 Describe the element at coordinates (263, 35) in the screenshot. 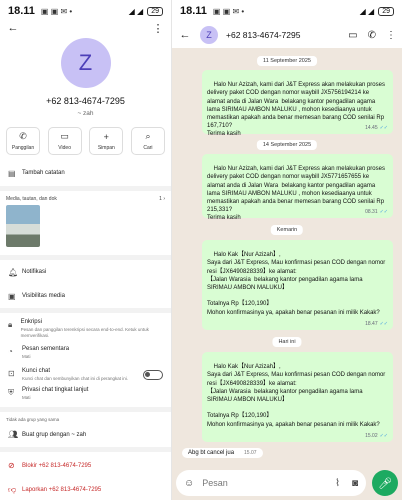

I see `chat-contact-name: +62 813-4674-7295` at that location.